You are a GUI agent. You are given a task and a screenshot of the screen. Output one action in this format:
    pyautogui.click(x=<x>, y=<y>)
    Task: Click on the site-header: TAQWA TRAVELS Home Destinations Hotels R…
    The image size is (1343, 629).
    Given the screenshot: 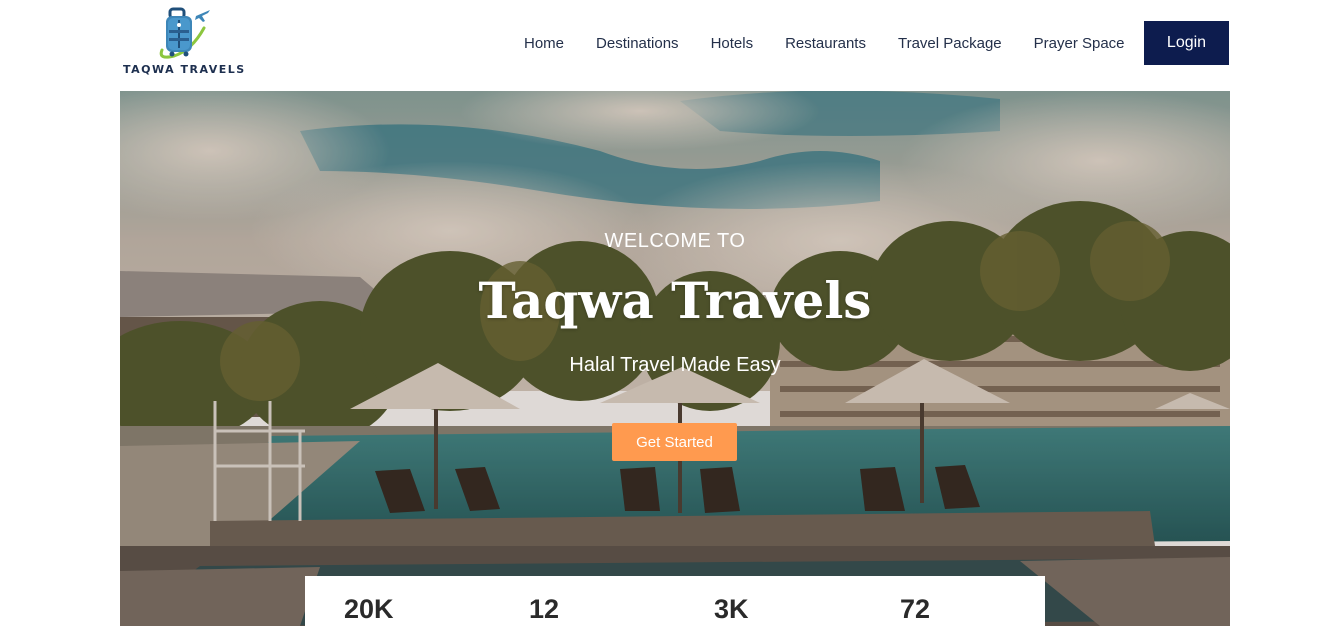 What is the action you would take?
    pyautogui.click(x=671, y=45)
    